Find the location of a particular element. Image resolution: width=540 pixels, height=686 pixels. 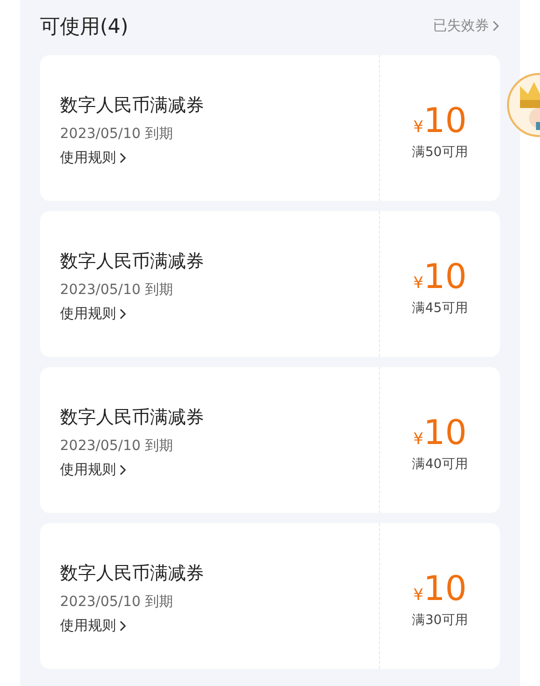

usage-condition: 满40可用 is located at coordinates (440, 464).